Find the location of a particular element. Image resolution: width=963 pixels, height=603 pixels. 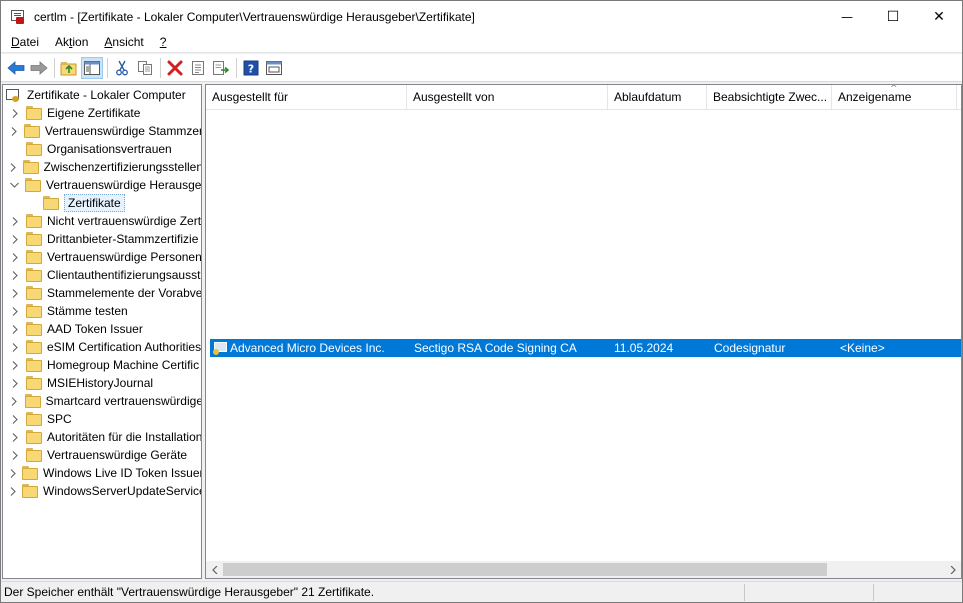

tree-item: Vertrauenswürdige Stammzer is located at coordinates (102, 131).